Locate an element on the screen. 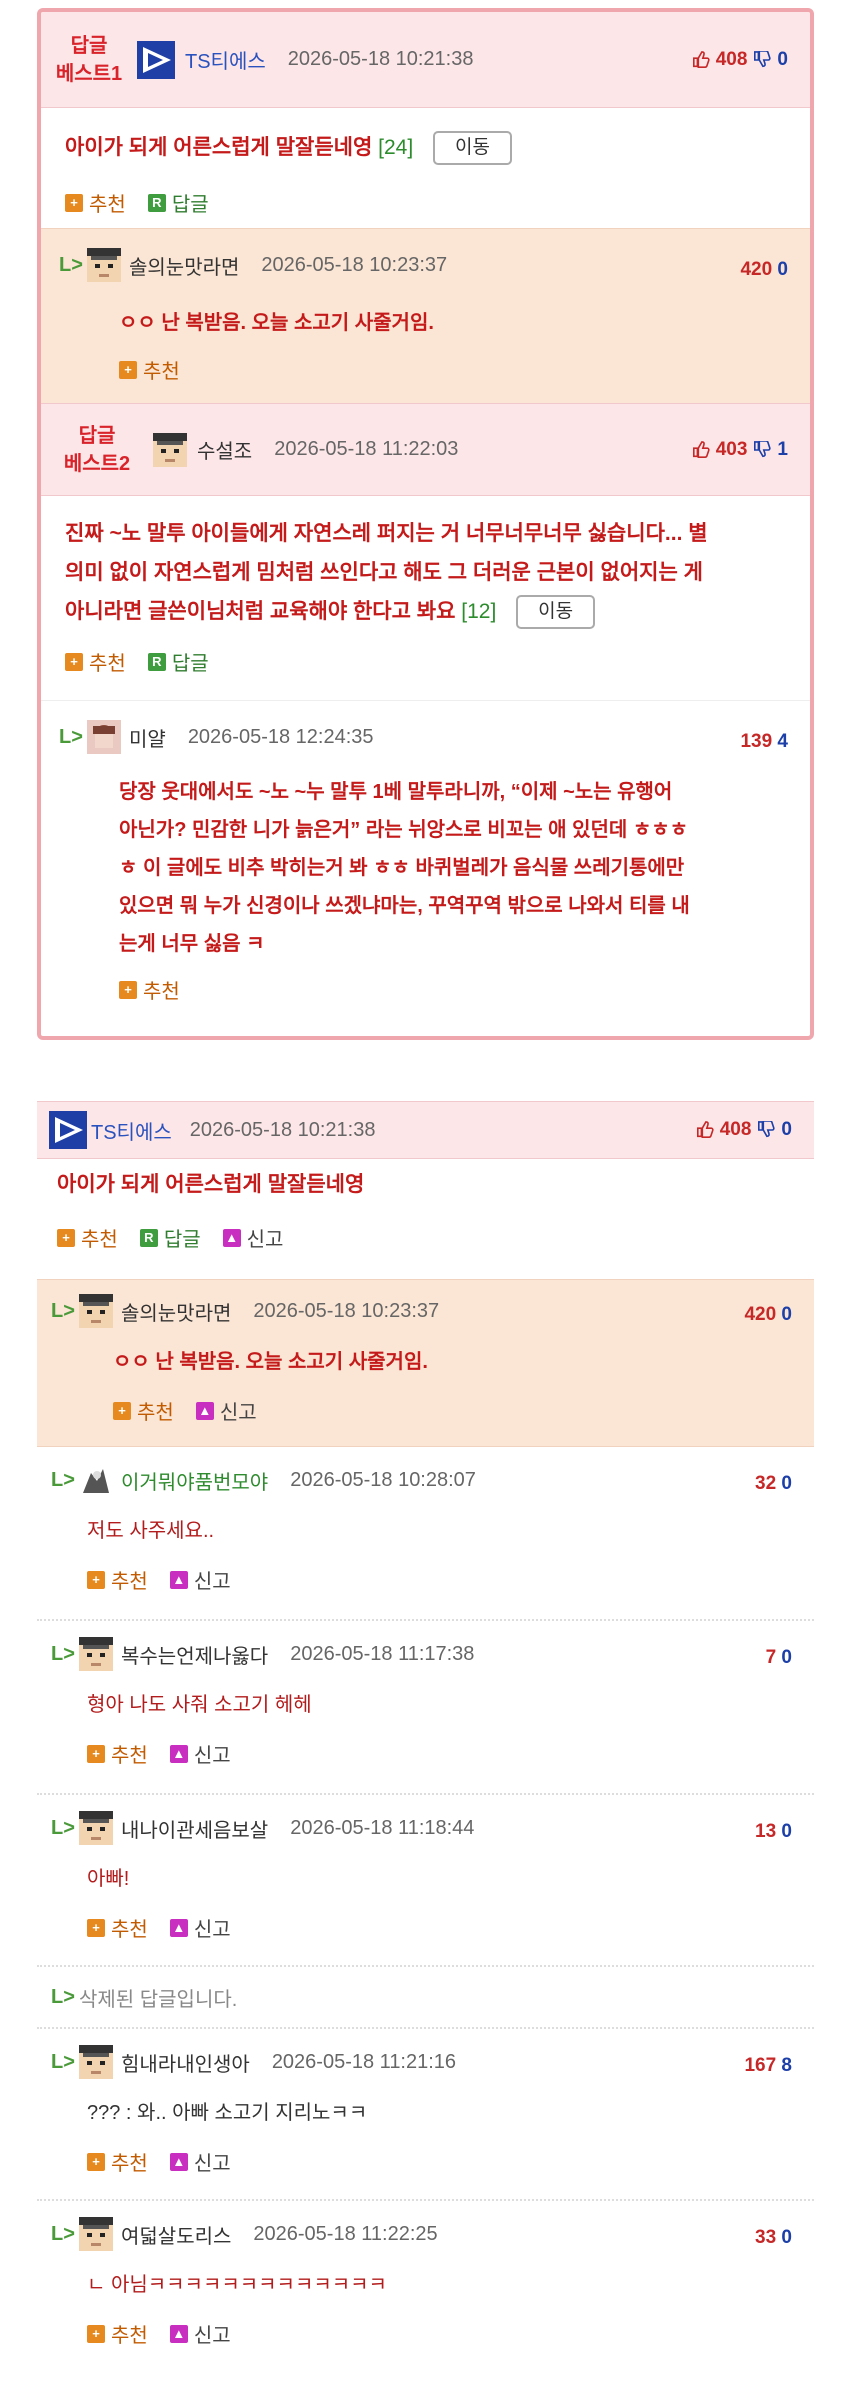  best2-text-line3: 아니라면 글쓴이님처럼 교육해야 한다고 봐요 is located at coordinates (260, 611).